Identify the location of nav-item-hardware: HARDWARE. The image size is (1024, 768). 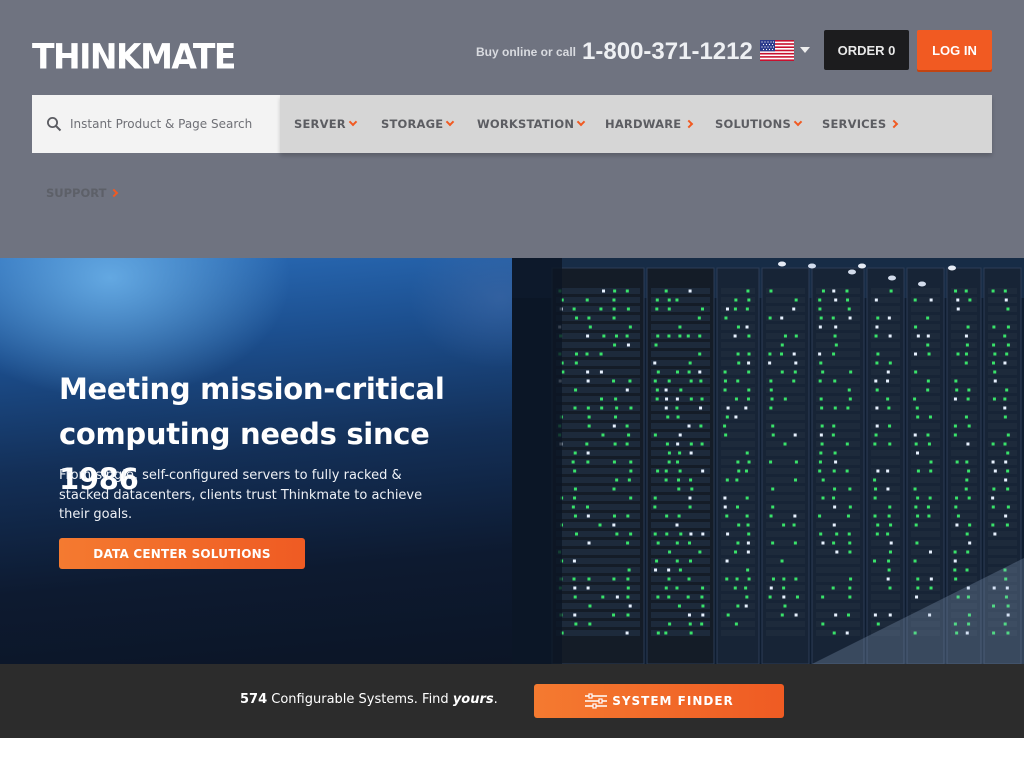
(649, 124).